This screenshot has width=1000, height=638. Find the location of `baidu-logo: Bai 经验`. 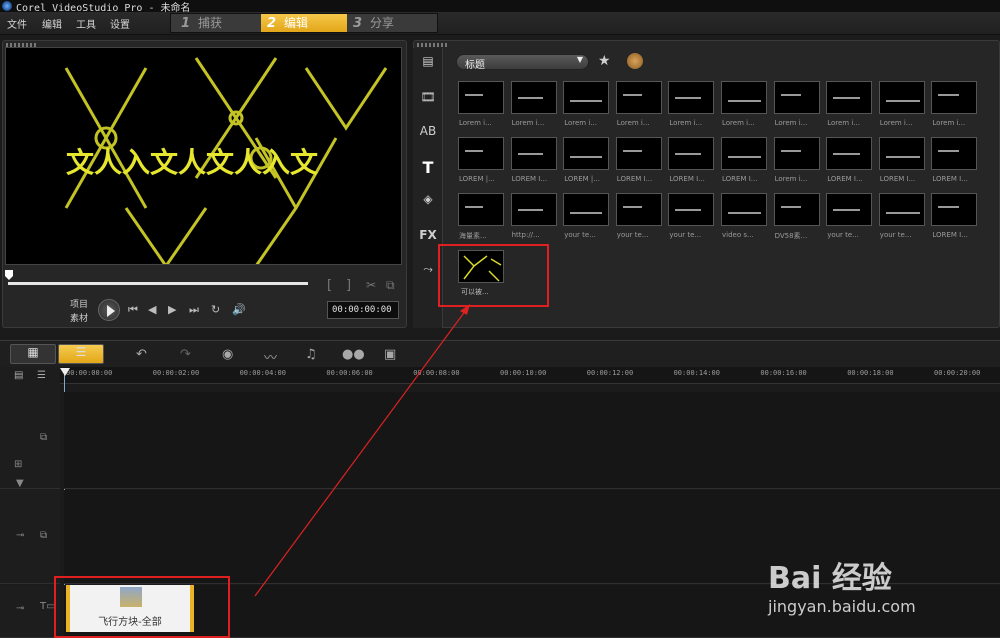

baidu-logo: Bai 经验 is located at coordinates (830, 578).